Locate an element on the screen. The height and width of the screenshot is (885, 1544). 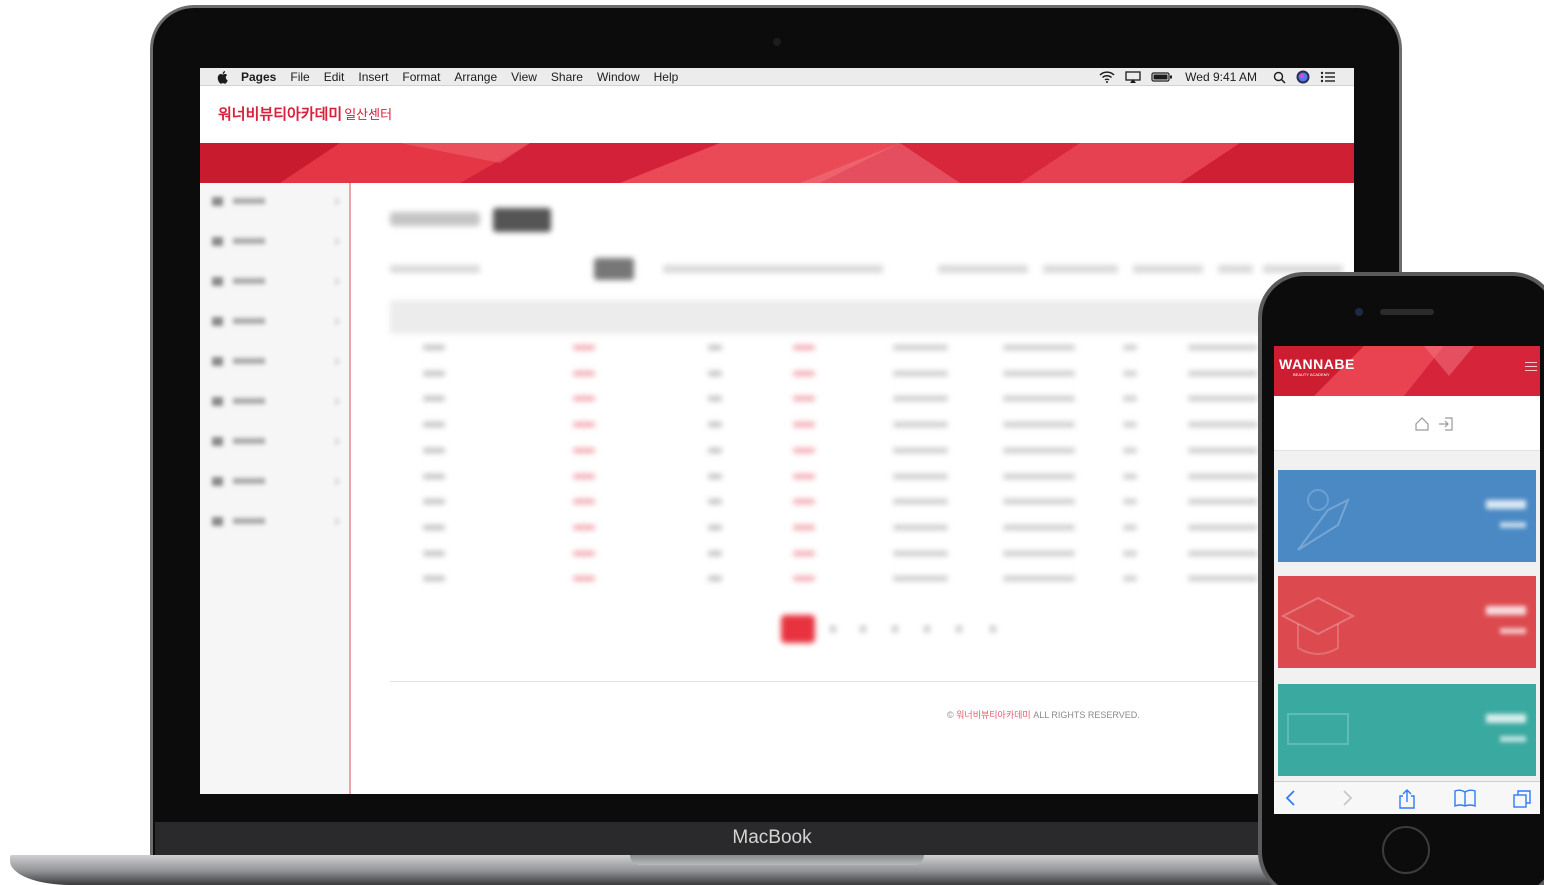
notification-center-icon is located at coordinates (1328, 77).